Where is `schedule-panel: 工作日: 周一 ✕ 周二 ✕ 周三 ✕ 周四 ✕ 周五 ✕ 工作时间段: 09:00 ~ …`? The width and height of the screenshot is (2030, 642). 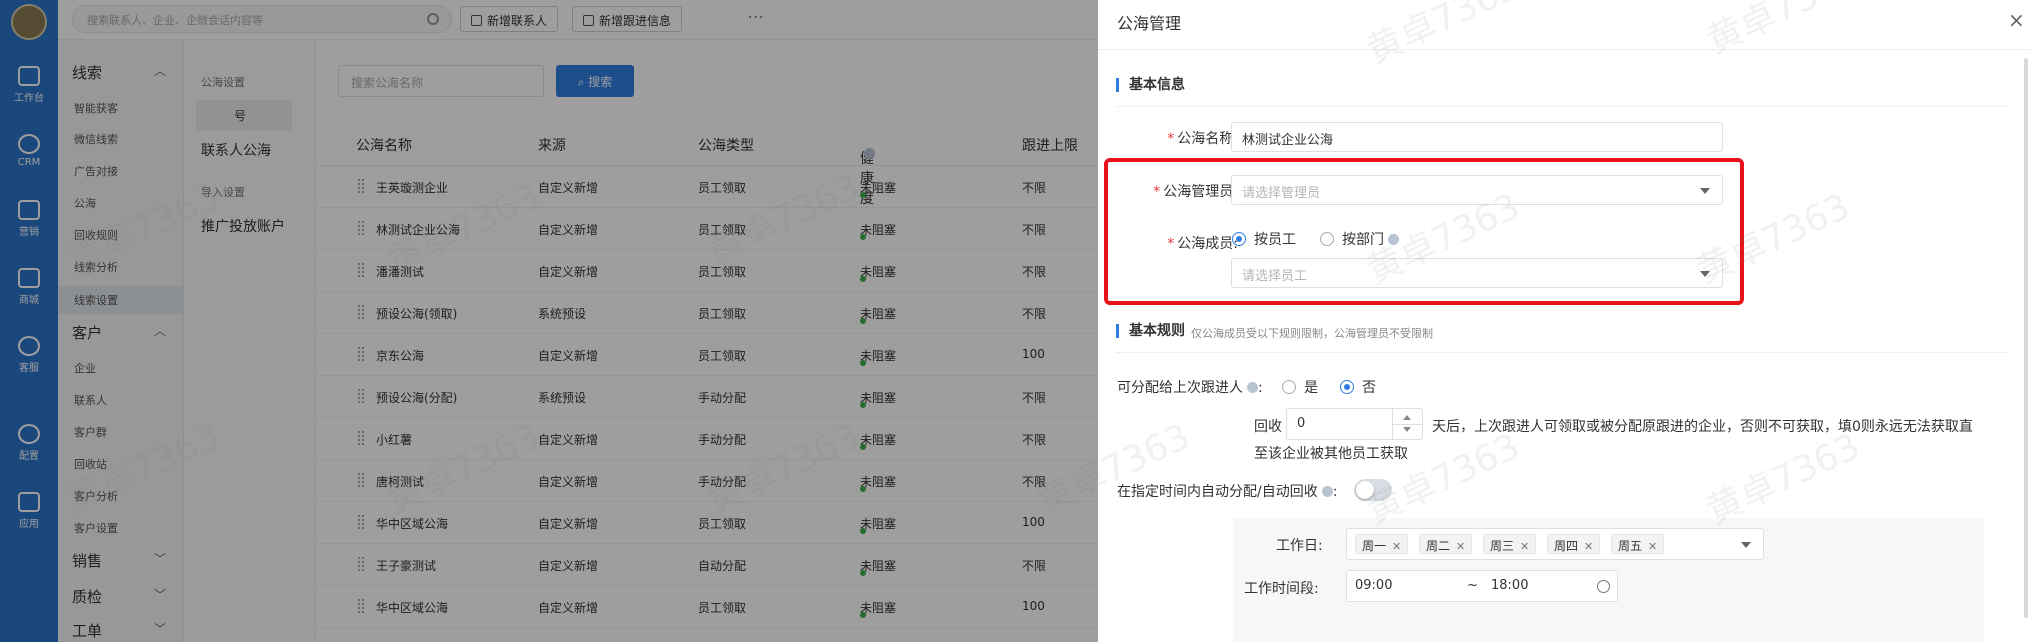
schedule-panel: 工作日: 周一 ✕ 周二 ✕ 周三 ✕ 周四 ✕ 周五 ✕ 工作时间段: 09:00 ~ … is located at coordinates (1609, 580).